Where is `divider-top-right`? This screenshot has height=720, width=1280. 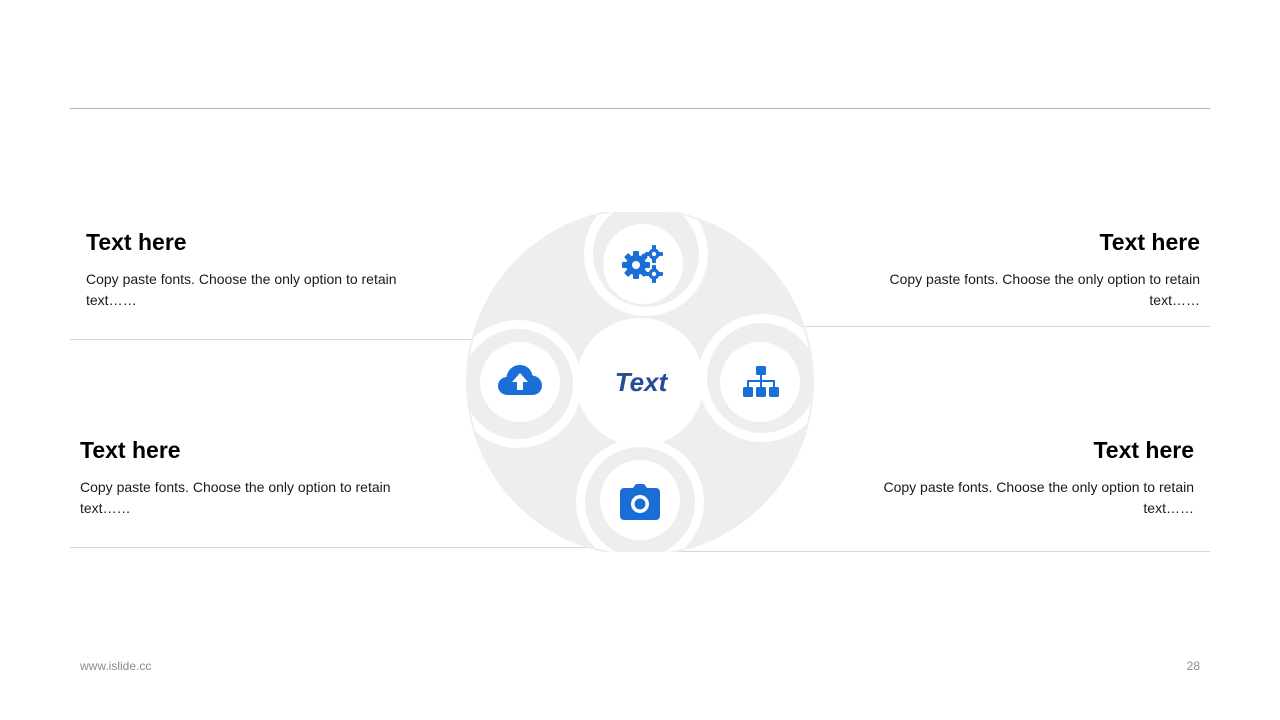 divider-top-right is located at coordinates (1008, 326).